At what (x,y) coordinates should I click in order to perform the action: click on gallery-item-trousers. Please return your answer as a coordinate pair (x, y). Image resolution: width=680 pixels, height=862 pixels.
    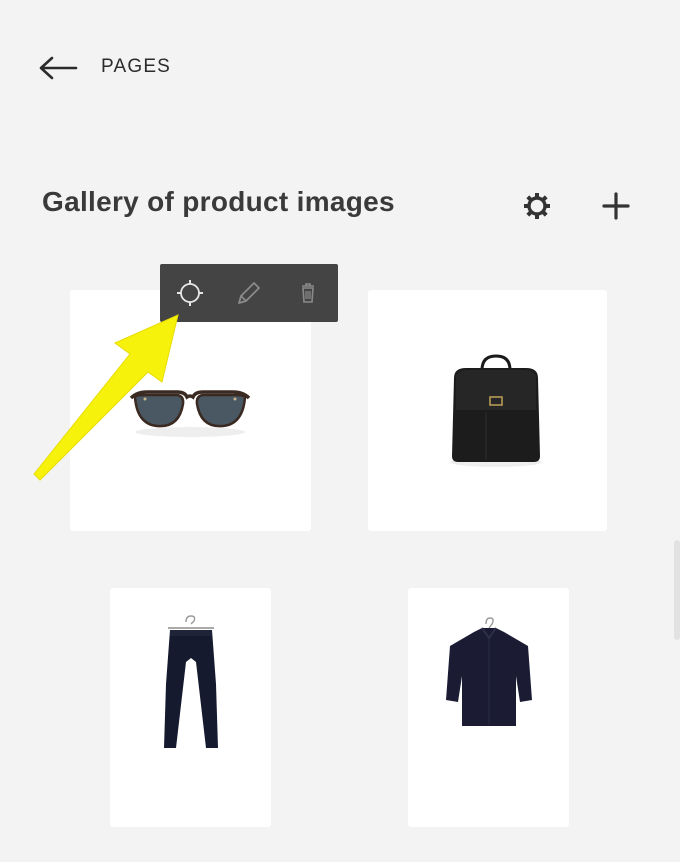
    Looking at the image, I should click on (190, 707).